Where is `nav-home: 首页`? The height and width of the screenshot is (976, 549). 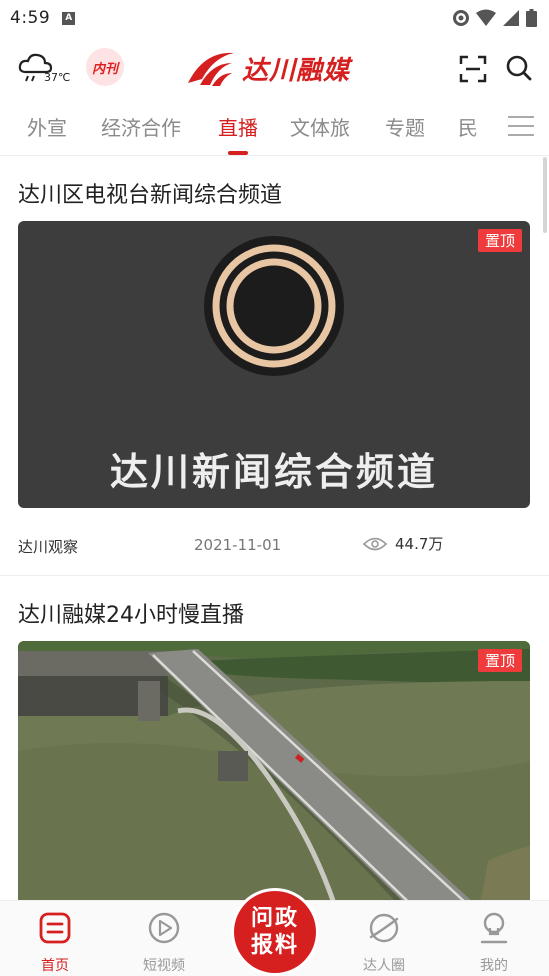
nav-home: 首页 is located at coordinates (55, 943).